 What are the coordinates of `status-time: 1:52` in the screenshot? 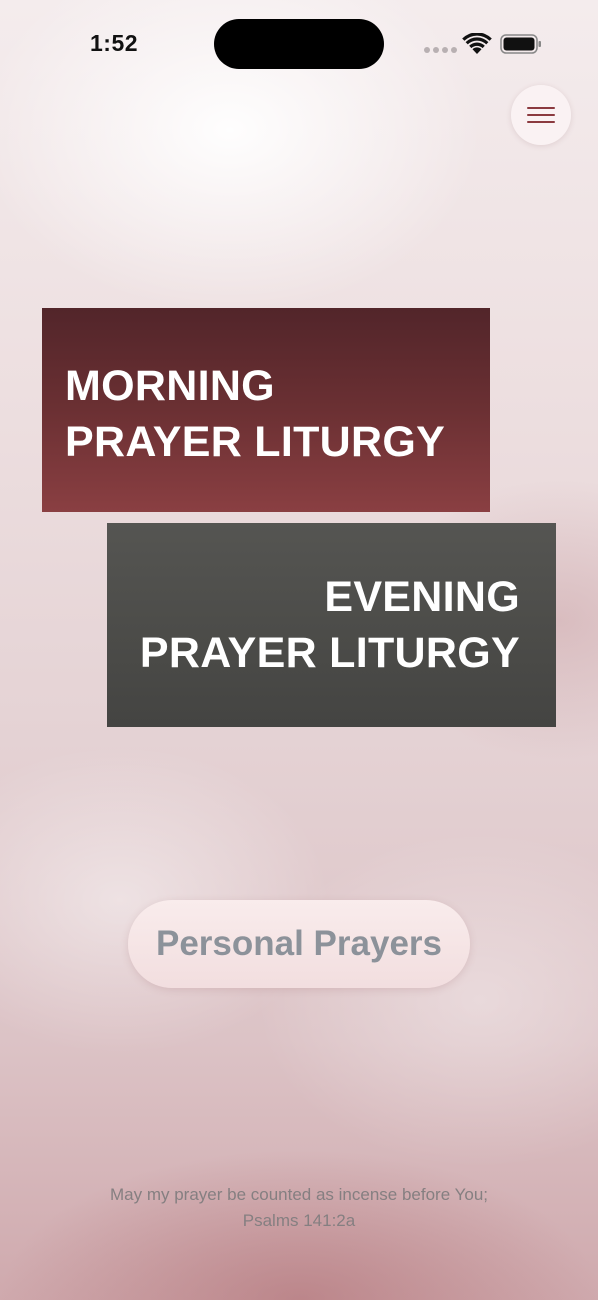 It's located at (114, 43).